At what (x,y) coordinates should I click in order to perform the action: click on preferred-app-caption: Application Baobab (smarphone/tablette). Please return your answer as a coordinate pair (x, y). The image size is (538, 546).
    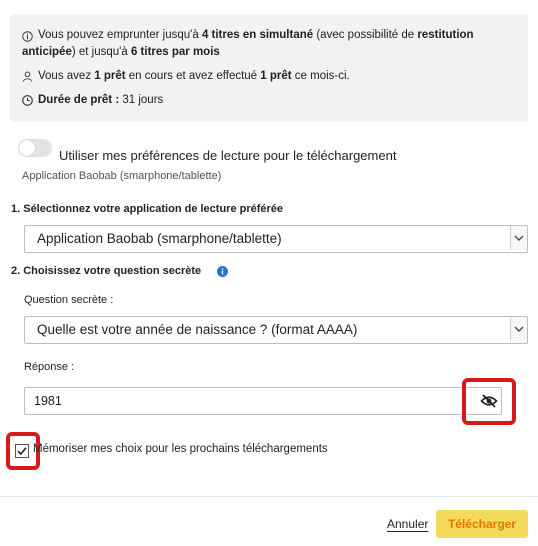
    Looking at the image, I should click on (122, 176).